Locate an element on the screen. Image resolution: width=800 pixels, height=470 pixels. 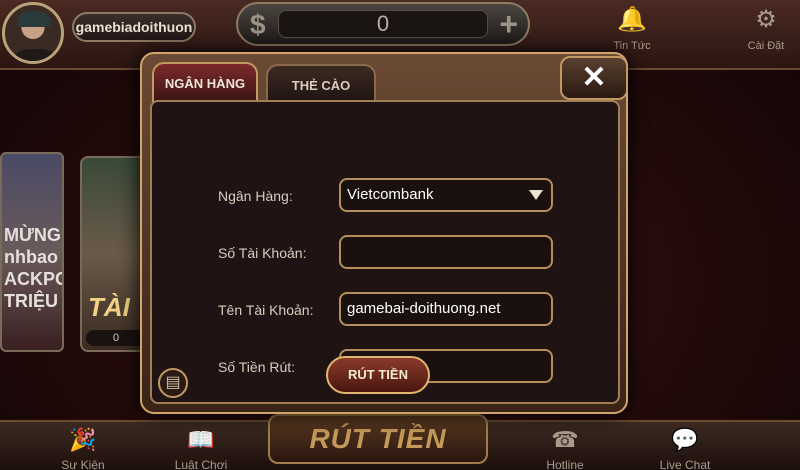
account-number-input is located at coordinates (446, 252).